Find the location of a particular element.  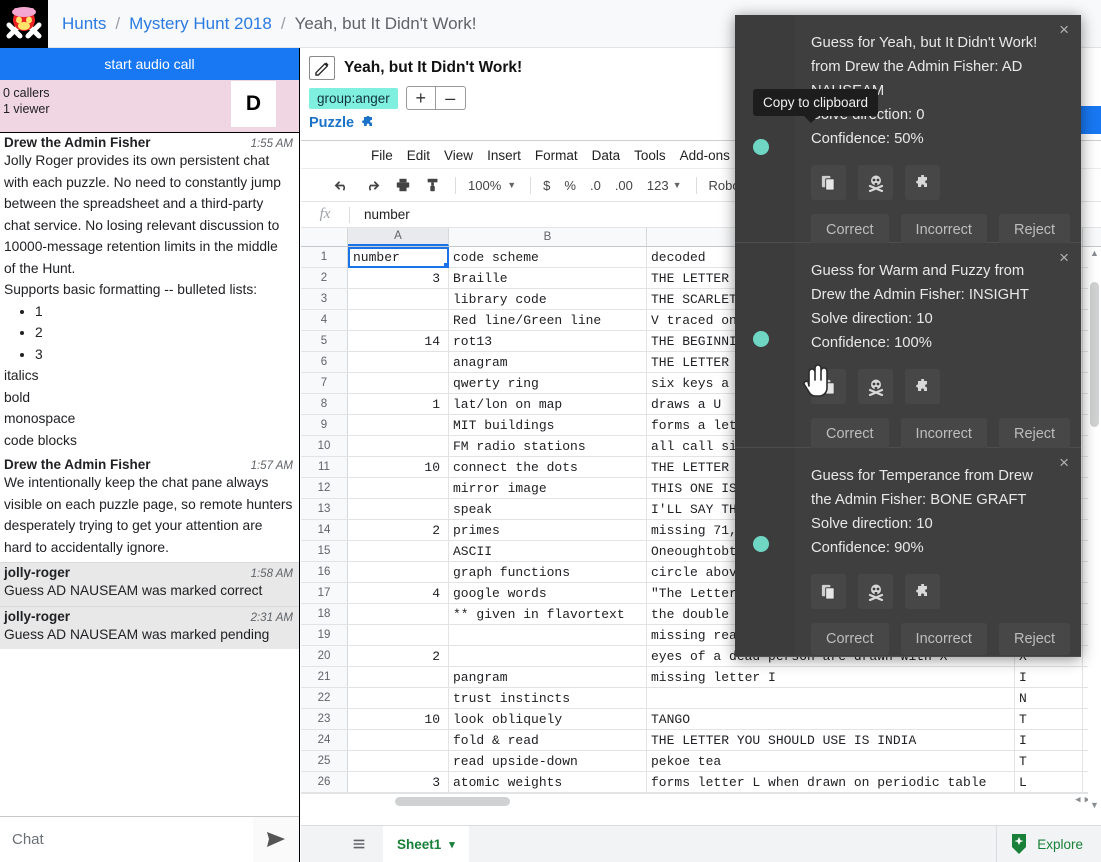

cell-D22: N is located at coordinates (1049, 698).